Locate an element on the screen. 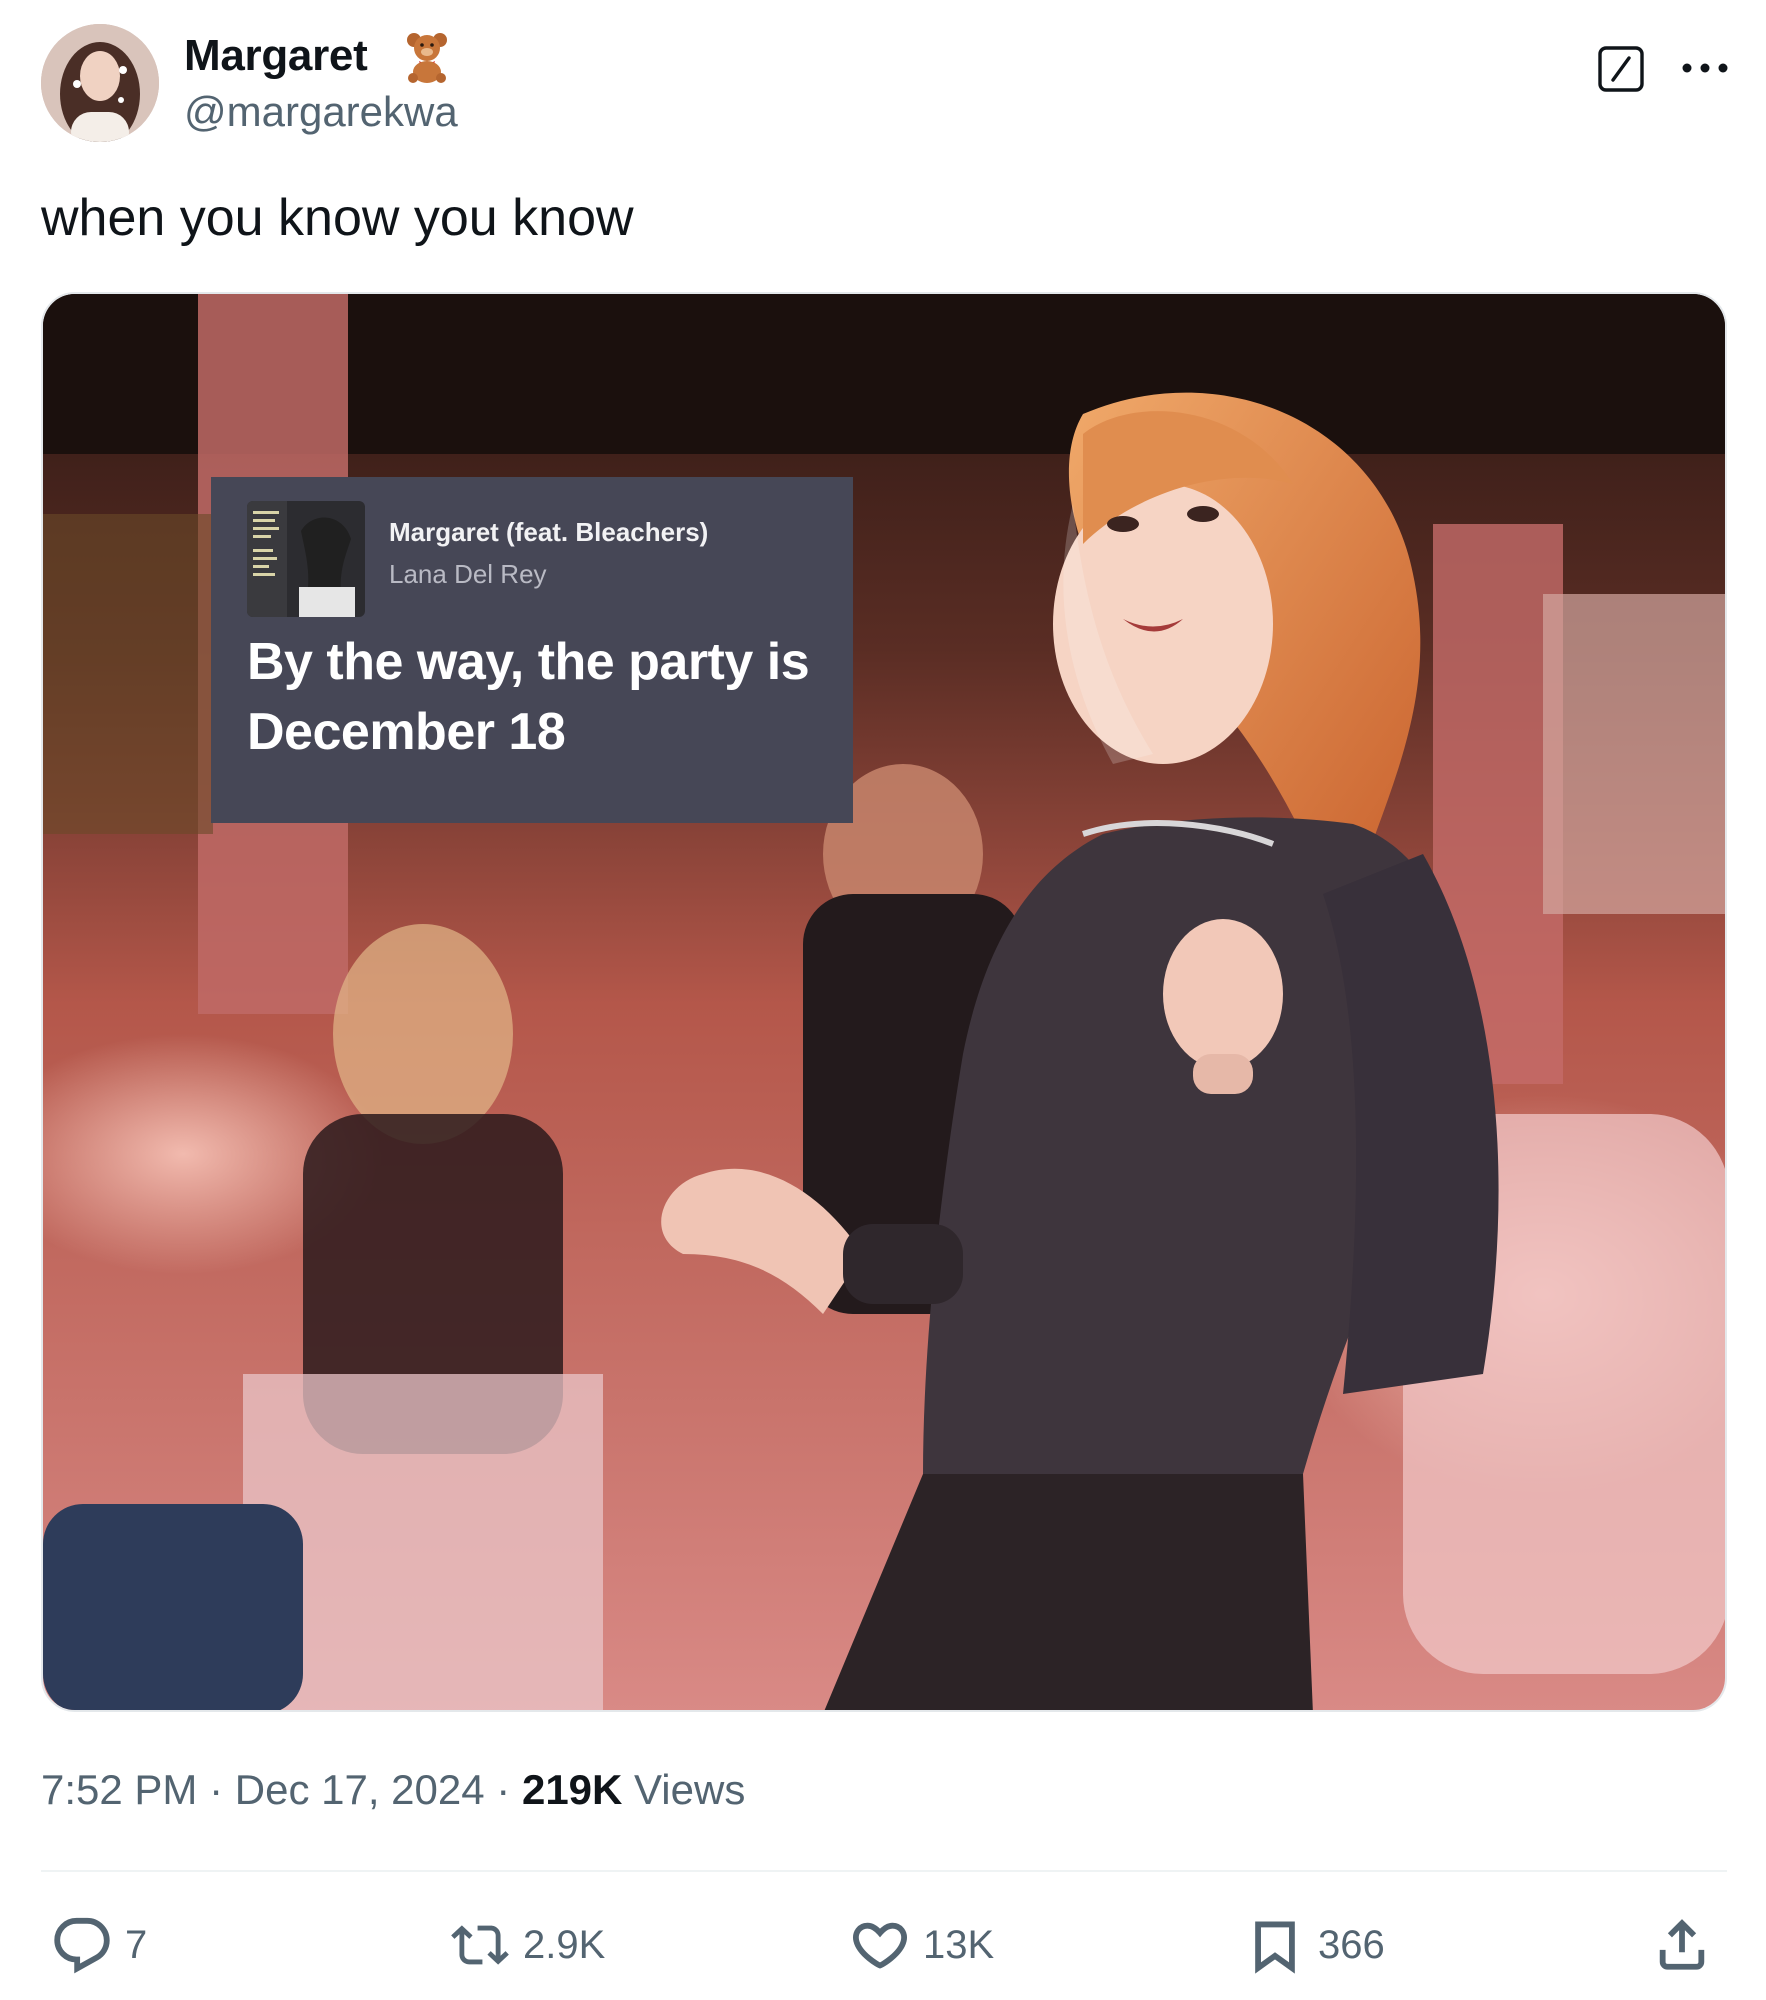 Image resolution: width=1766 pixels, height=2000 pixels. repost-button: 2.9K is located at coordinates (528, 1945).